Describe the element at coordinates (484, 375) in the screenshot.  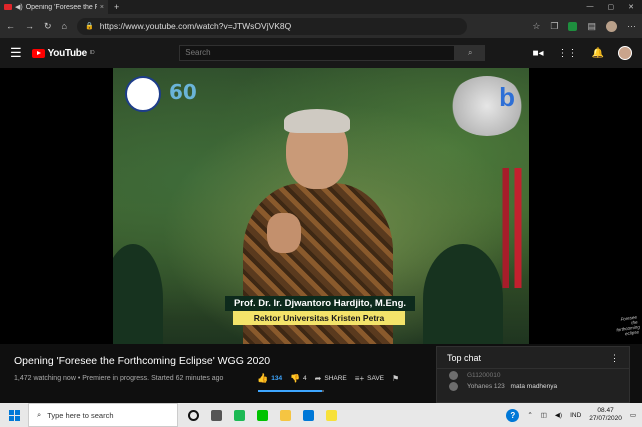
I see `chat-message-text: G11200010` at that location.